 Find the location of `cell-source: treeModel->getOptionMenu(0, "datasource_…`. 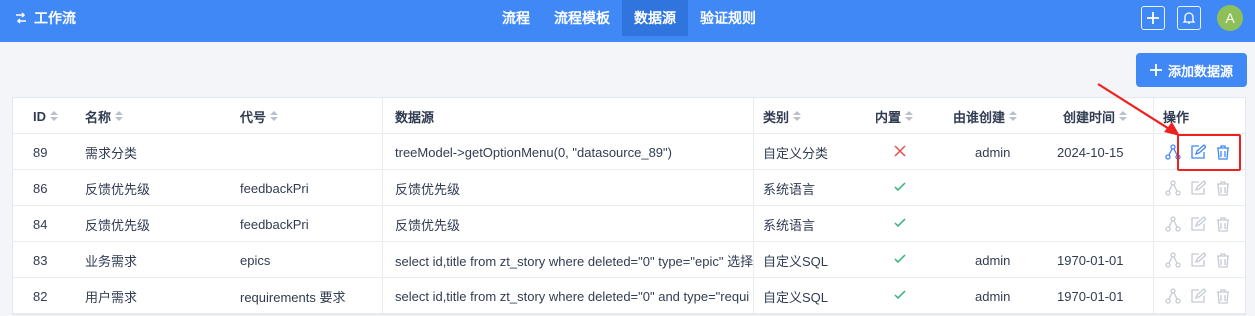

cell-source: treeModel->getOptionMenu(0, "datasource_… is located at coordinates (533, 152).